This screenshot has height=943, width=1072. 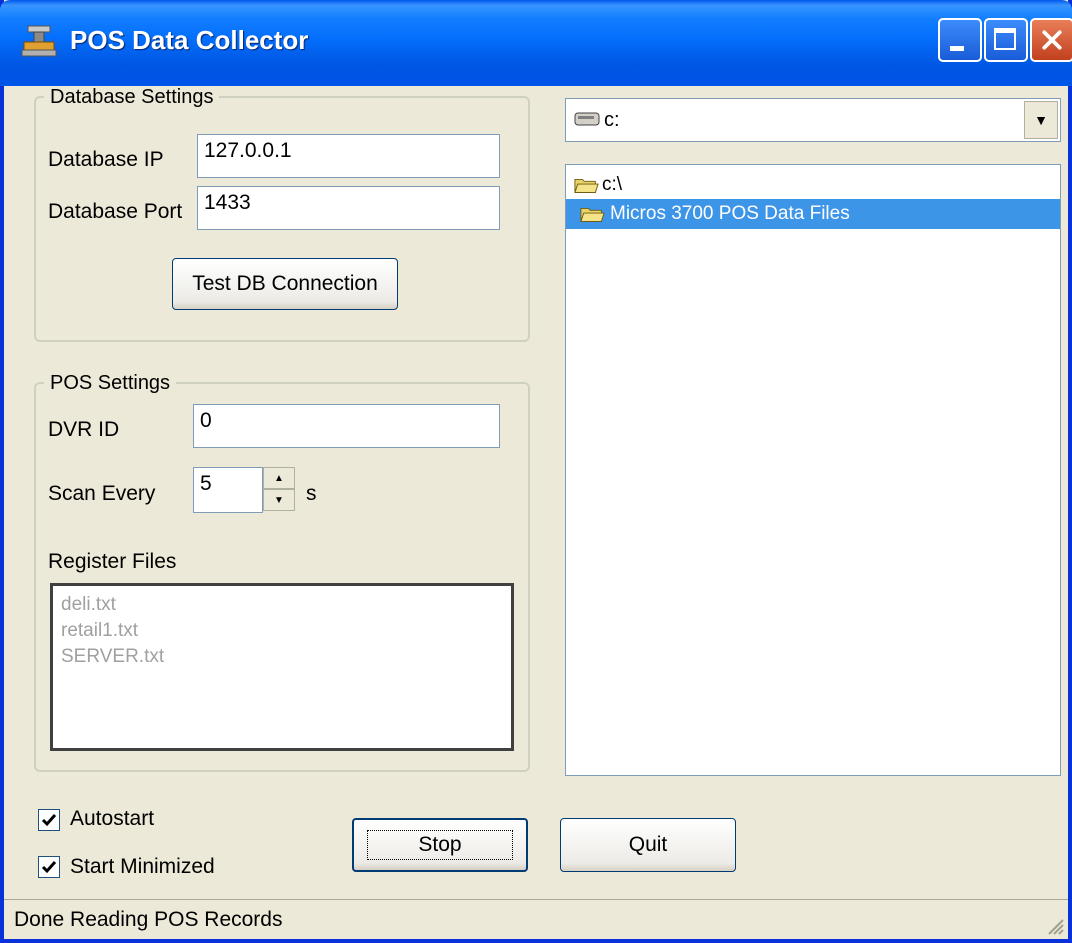 What do you see at coordinates (39, 41) in the screenshot?
I see `app-icon` at bounding box center [39, 41].